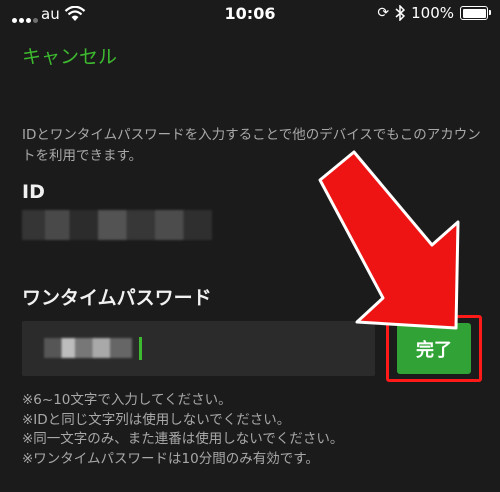  I want to click on text-cursor, so click(140, 348).